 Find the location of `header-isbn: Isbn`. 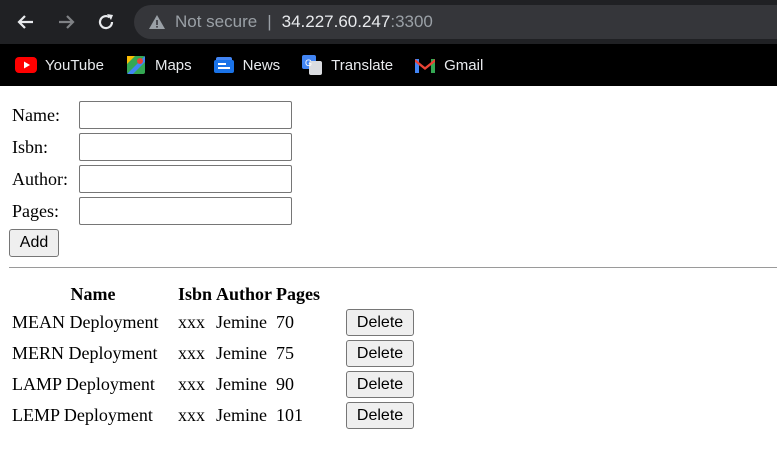

header-isbn: Isbn is located at coordinates (195, 294).